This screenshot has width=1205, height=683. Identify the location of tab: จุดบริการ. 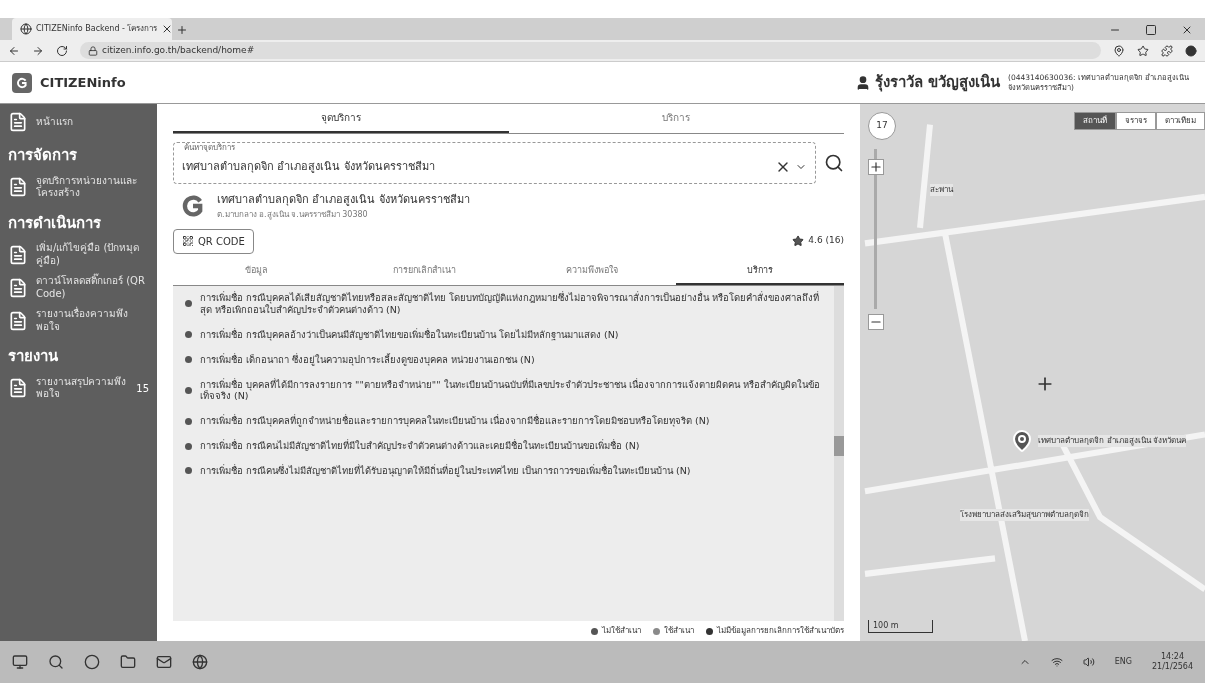
(341, 118).